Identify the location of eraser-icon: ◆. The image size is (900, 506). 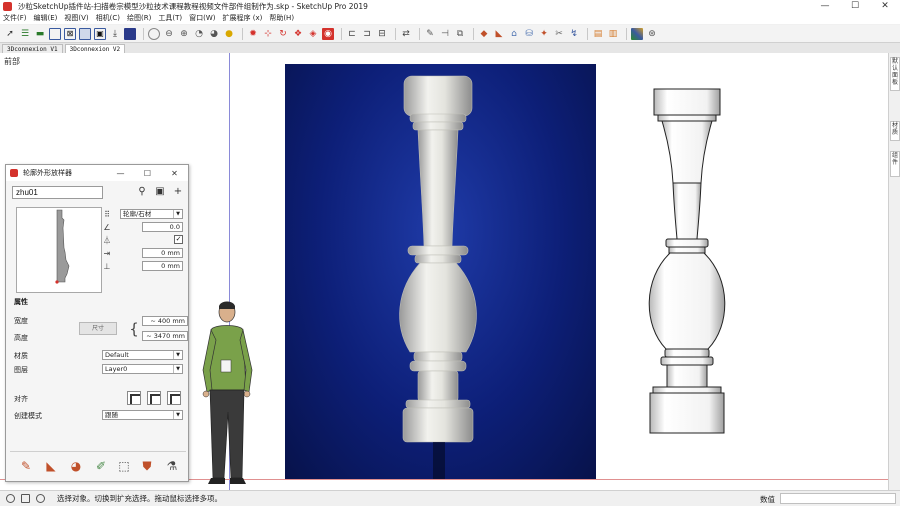
(484, 34).